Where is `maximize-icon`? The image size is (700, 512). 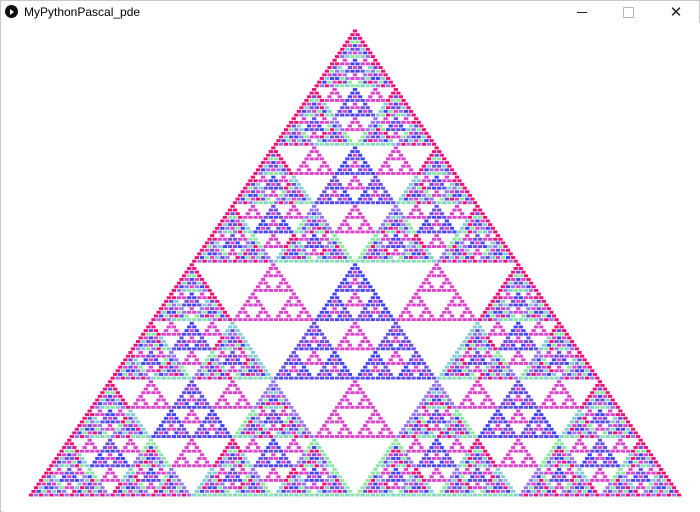 maximize-icon is located at coordinates (628, 12).